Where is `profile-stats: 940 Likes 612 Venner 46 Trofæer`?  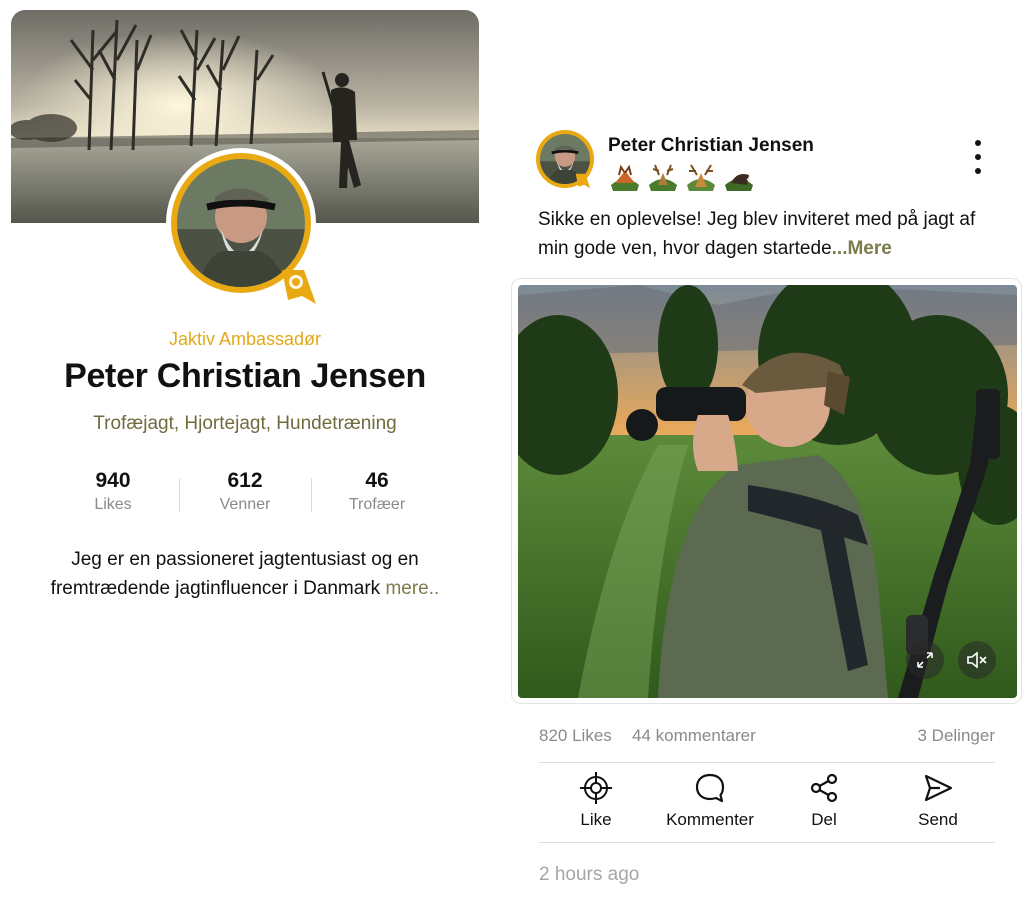
profile-stats: 940 Likes 612 Venner 46 Trofæer is located at coordinates (245, 493).